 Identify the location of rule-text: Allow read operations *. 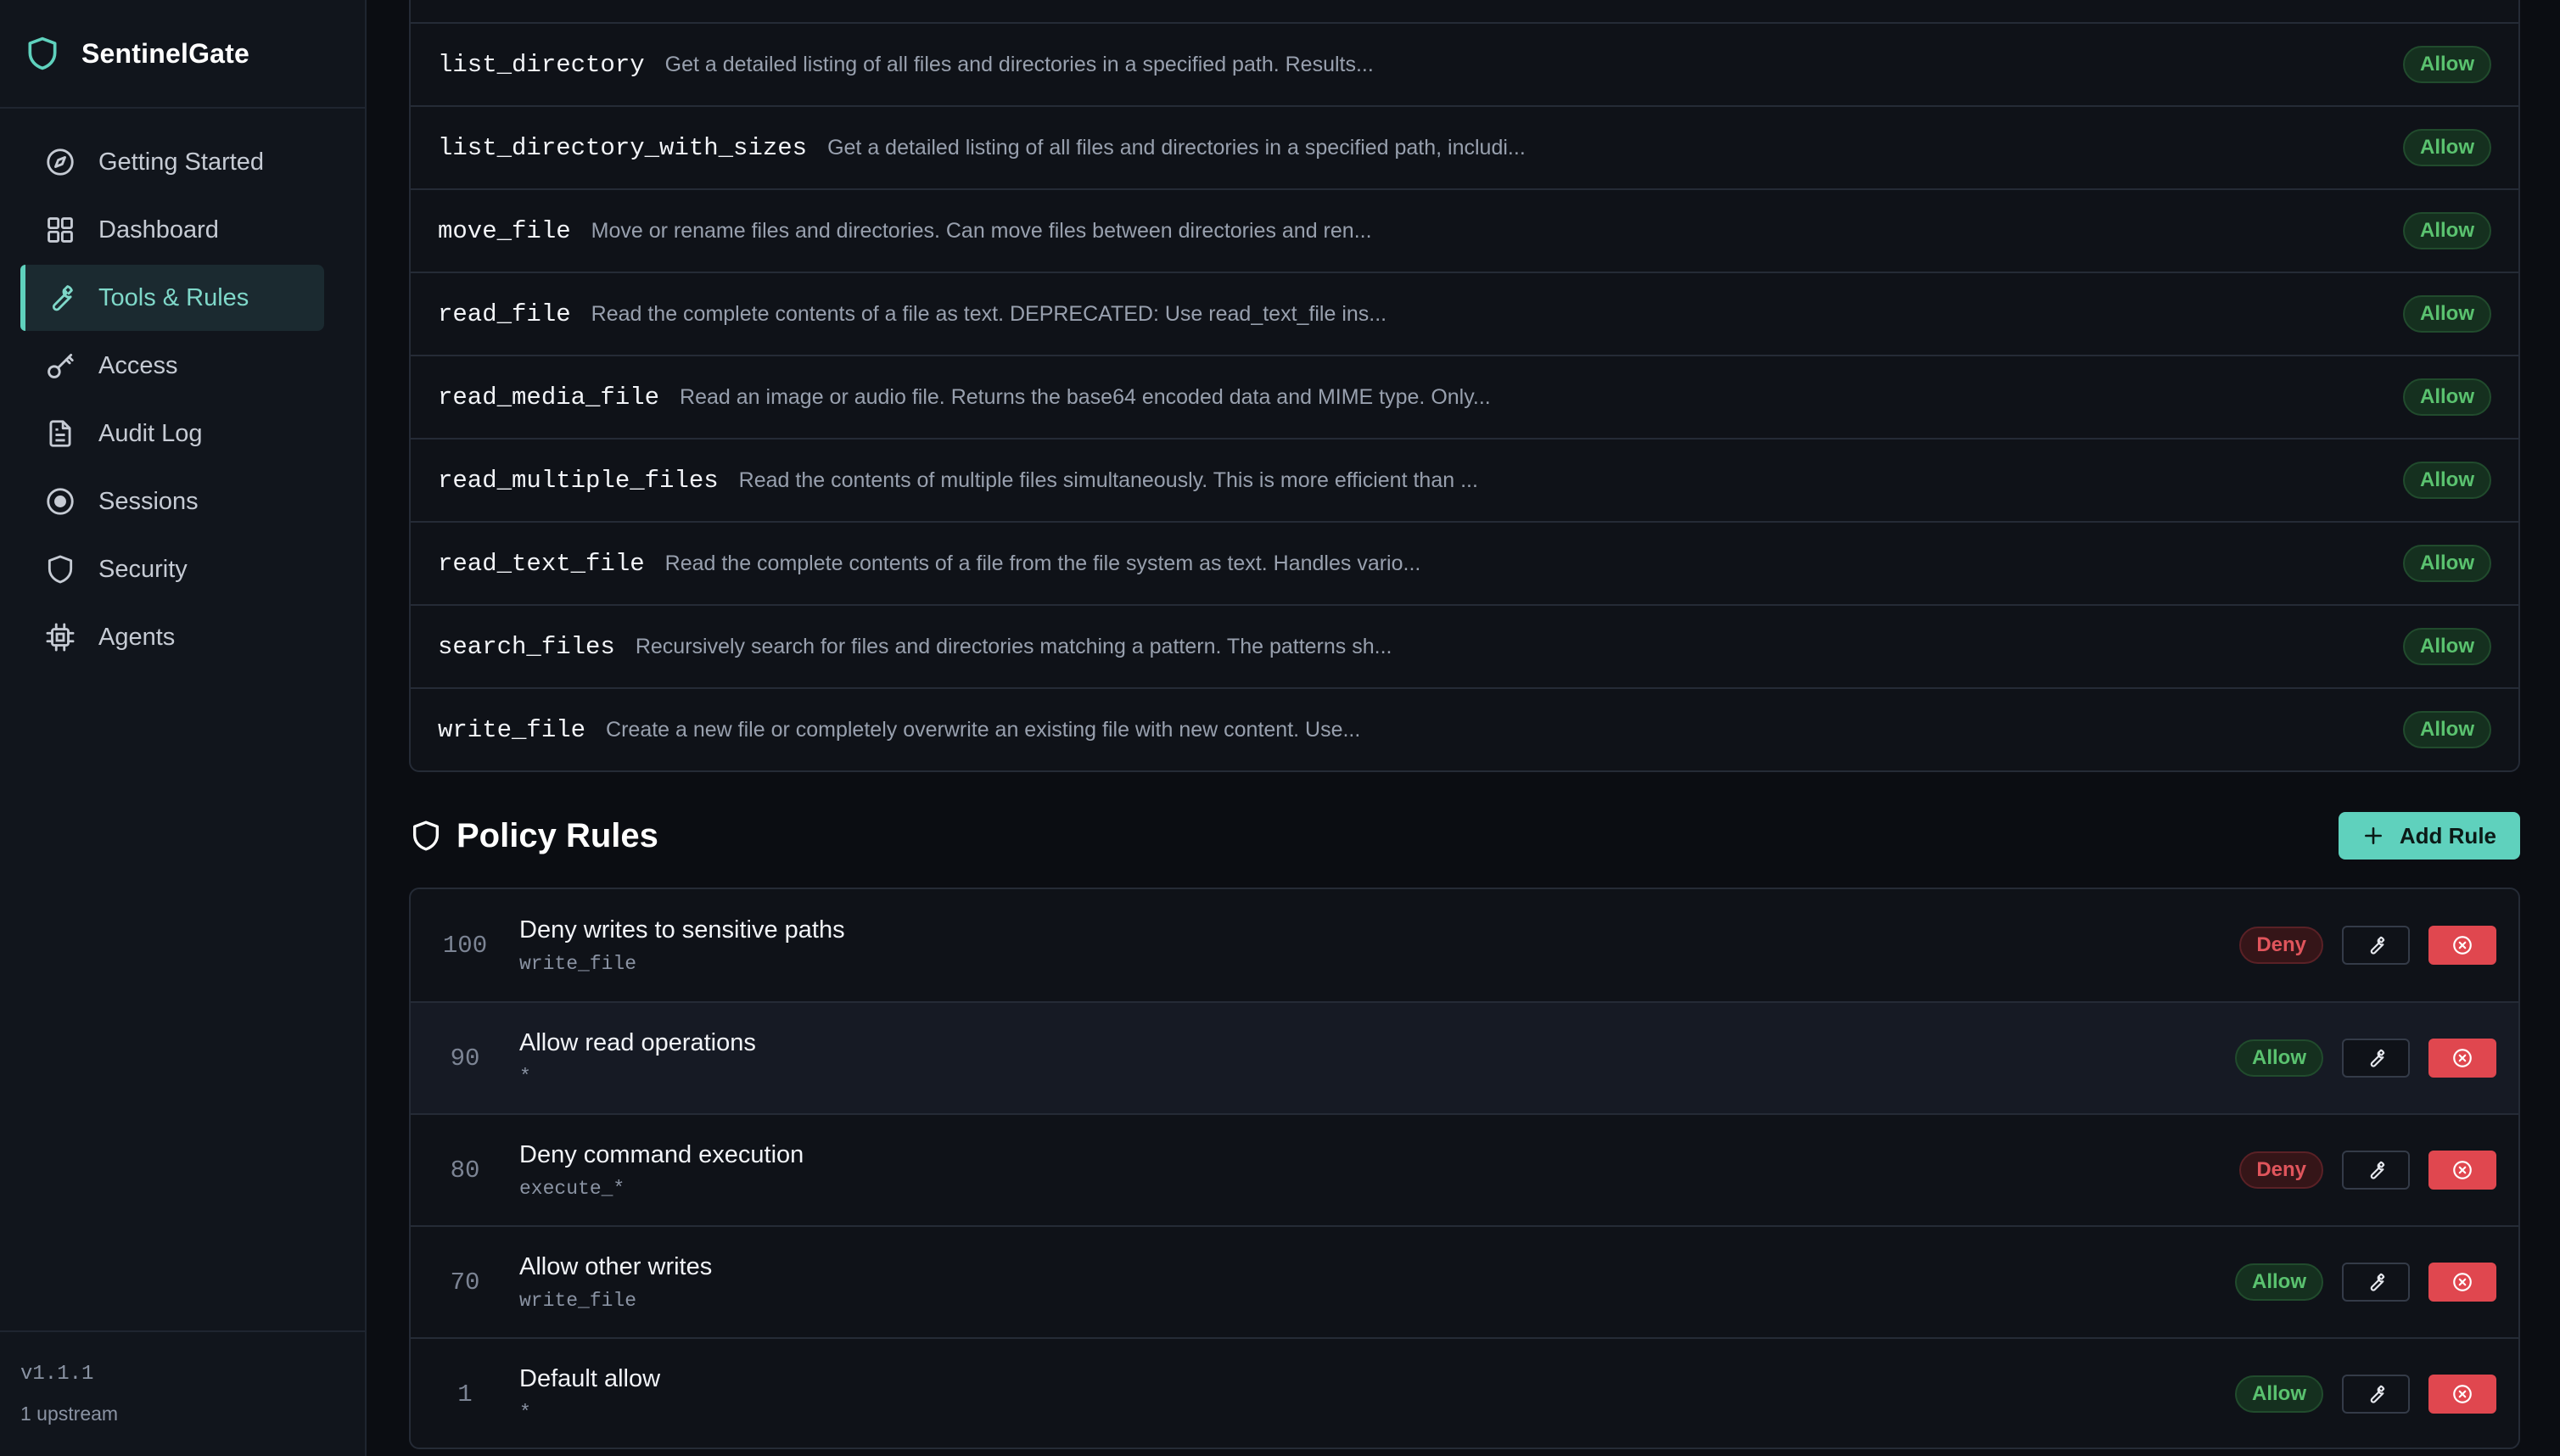
(637, 1058).